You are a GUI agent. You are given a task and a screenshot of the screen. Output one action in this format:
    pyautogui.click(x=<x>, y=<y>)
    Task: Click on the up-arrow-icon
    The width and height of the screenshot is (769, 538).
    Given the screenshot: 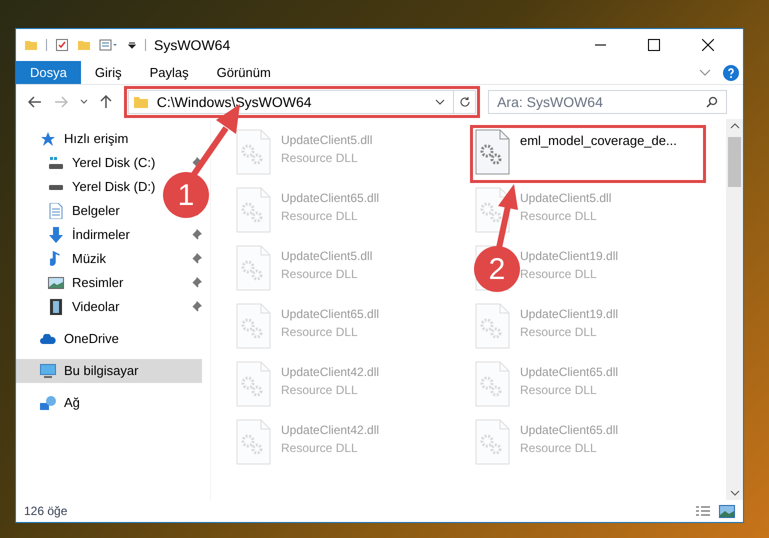 What is the action you would take?
    pyautogui.click(x=106, y=102)
    